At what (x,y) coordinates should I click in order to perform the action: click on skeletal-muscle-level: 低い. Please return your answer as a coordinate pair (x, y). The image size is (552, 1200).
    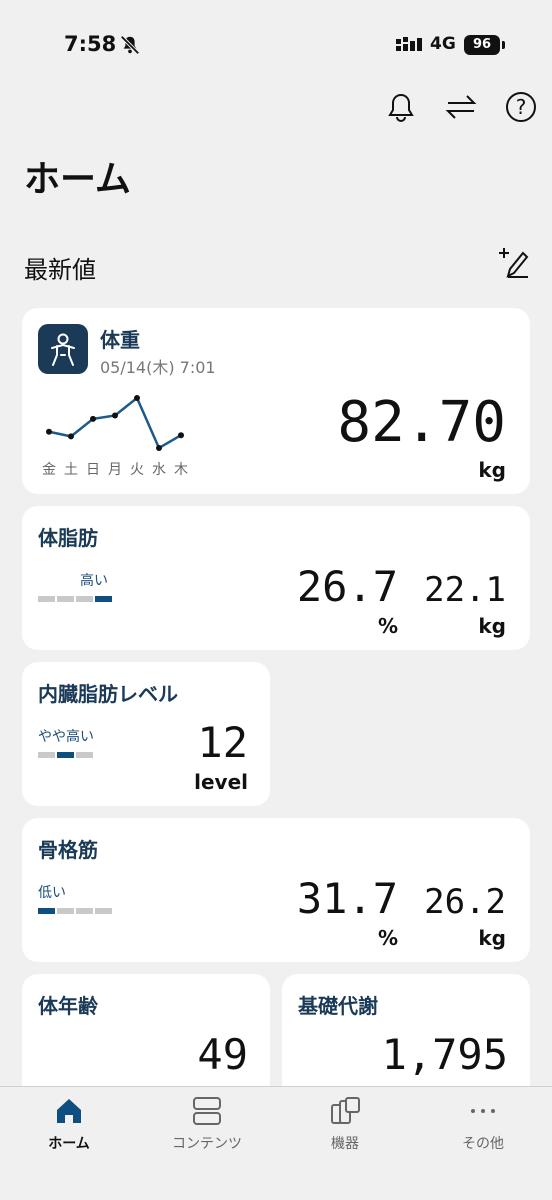
    Looking at the image, I should click on (52, 893).